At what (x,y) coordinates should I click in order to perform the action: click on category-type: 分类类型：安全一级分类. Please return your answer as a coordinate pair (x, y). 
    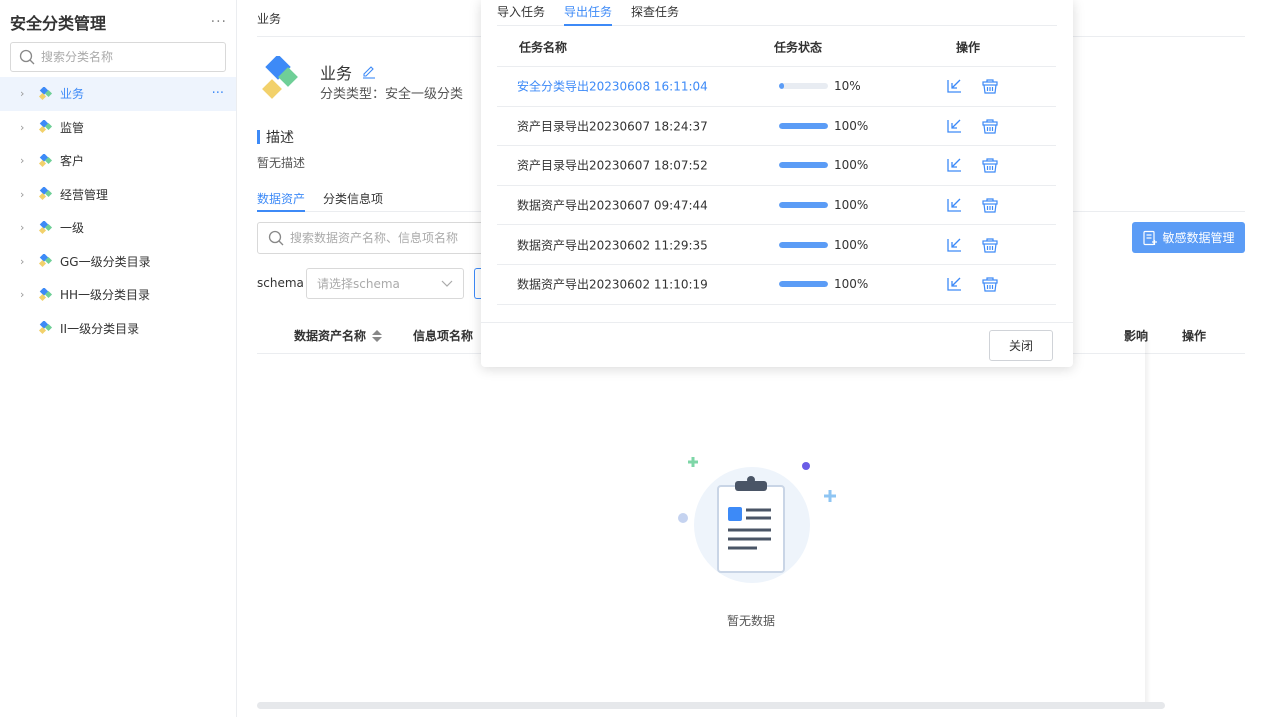
    Looking at the image, I should click on (392, 94).